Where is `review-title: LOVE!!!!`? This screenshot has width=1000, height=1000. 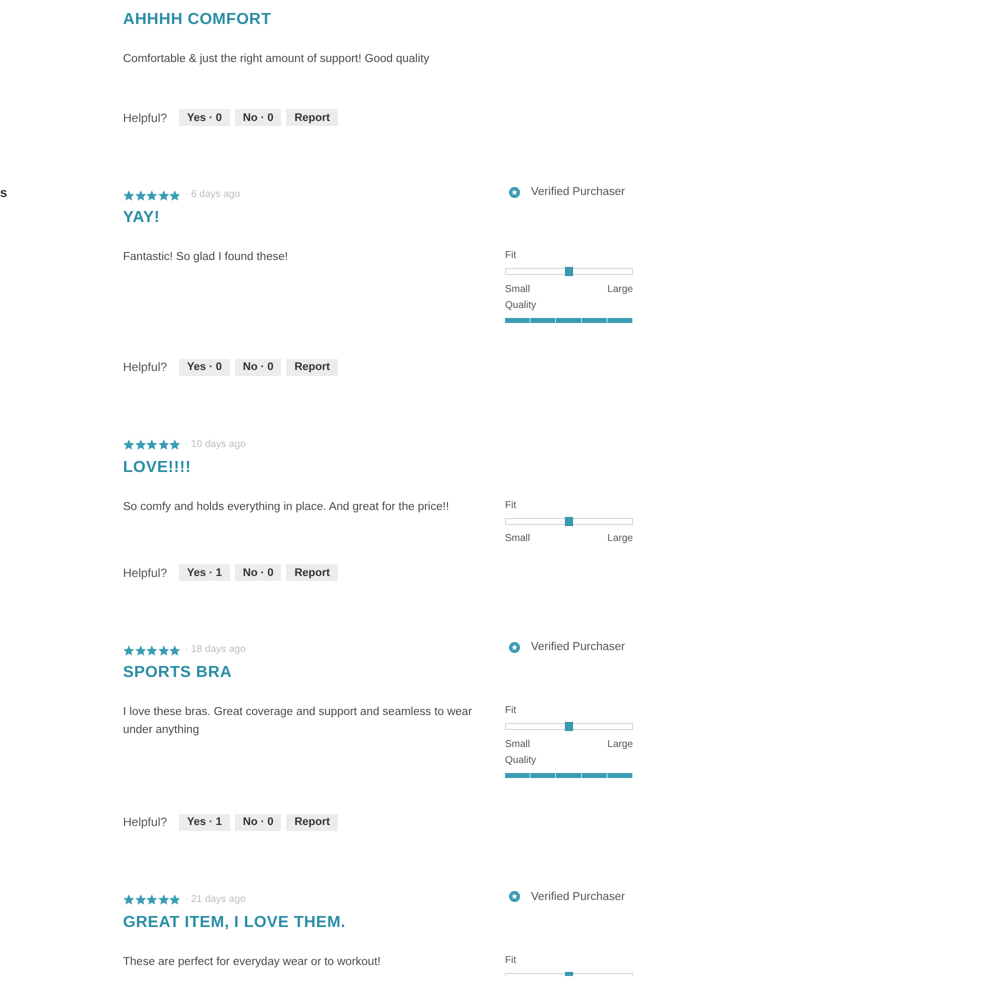 review-title: LOVE!!!! is located at coordinates (157, 468).